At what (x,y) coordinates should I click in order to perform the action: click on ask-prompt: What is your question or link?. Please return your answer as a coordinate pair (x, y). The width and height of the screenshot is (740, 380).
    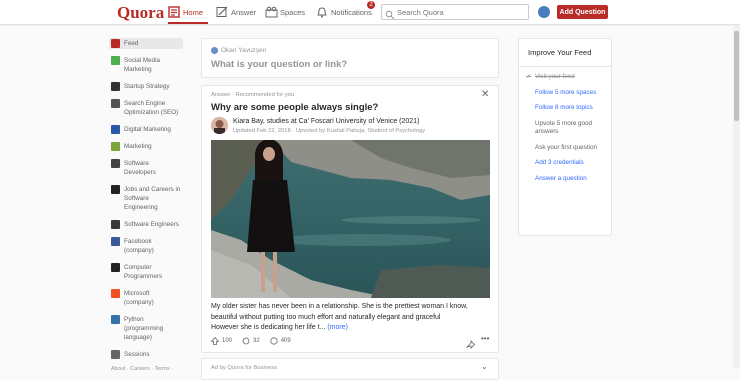
    Looking at the image, I should click on (279, 64).